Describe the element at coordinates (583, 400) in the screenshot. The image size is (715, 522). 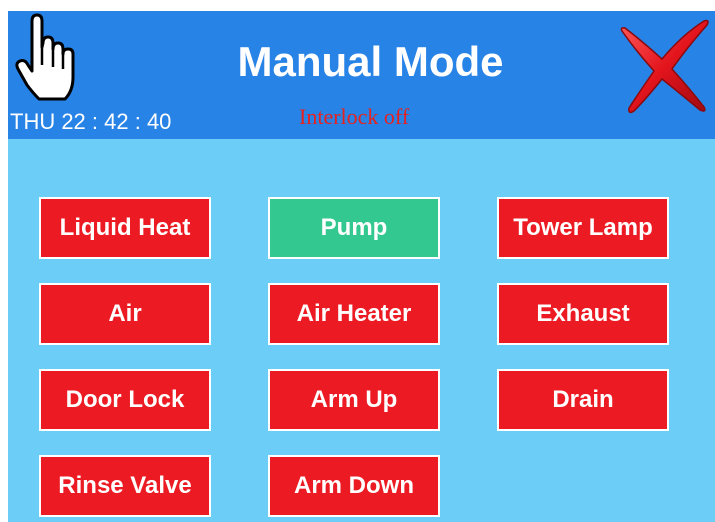
I see `drain-button: Drain` at that location.